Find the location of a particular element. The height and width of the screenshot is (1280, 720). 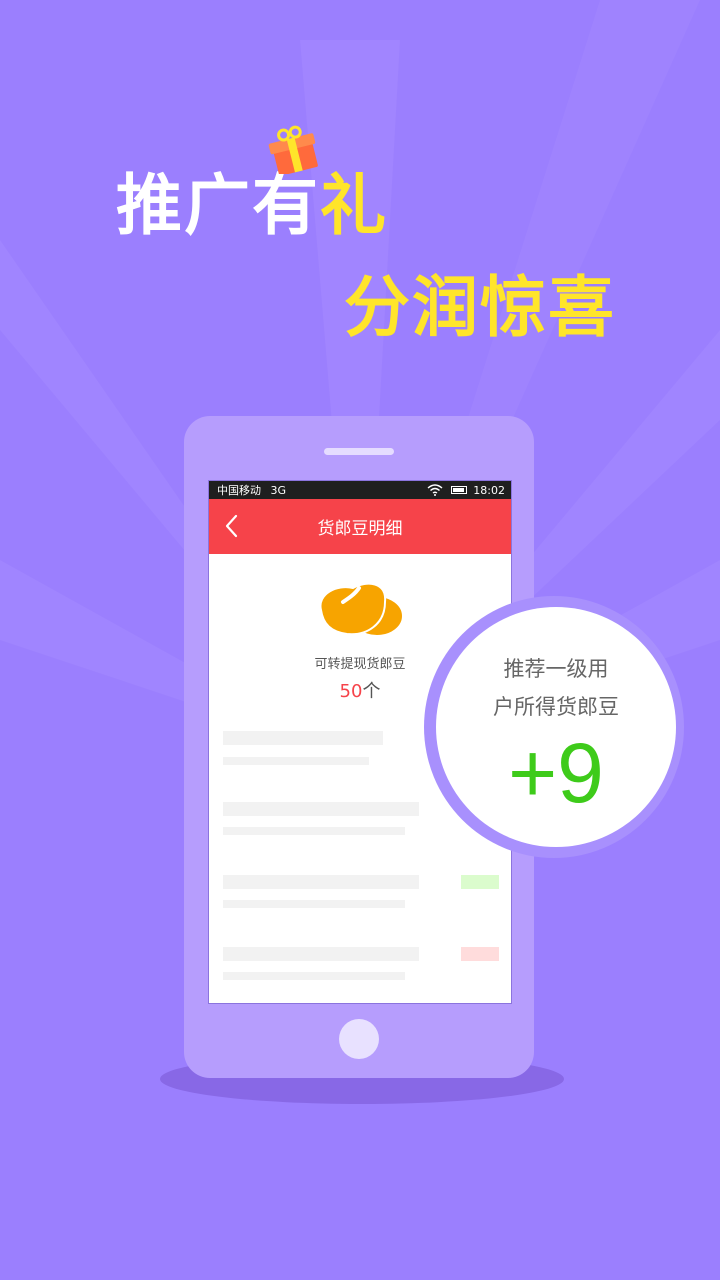

clock-label: 18:02 is located at coordinates (489, 490).